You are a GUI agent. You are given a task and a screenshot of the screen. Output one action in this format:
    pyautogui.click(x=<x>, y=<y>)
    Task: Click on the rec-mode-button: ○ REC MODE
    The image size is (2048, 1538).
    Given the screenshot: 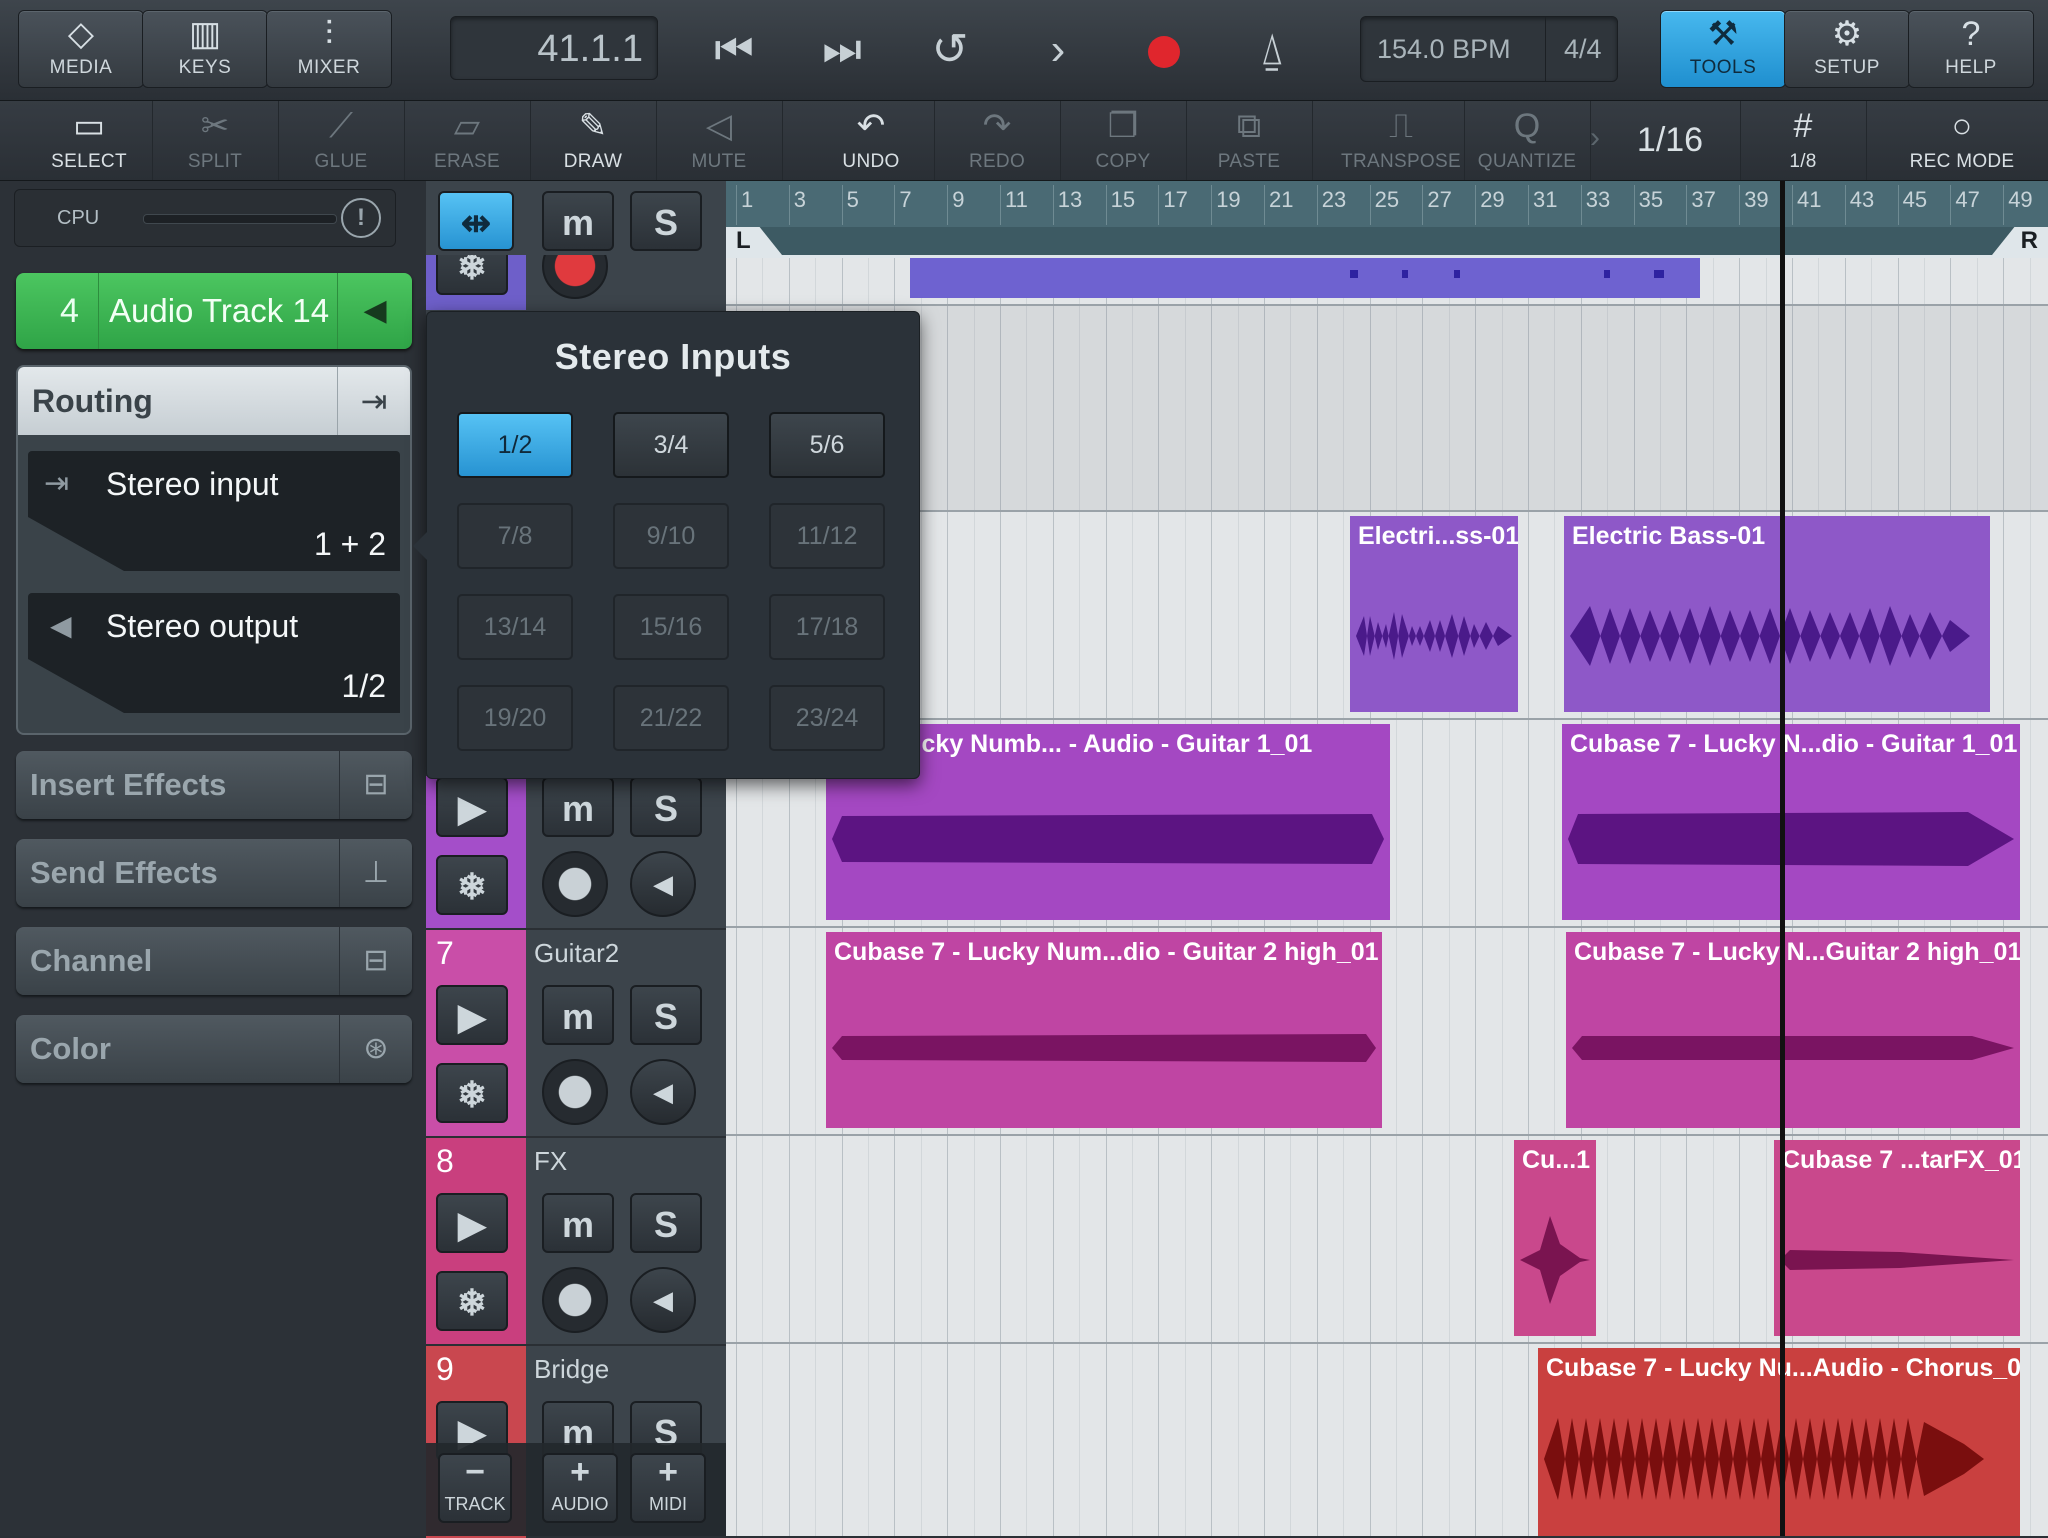 What is the action you would take?
    pyautogui.click(x=1962, y=140)
    